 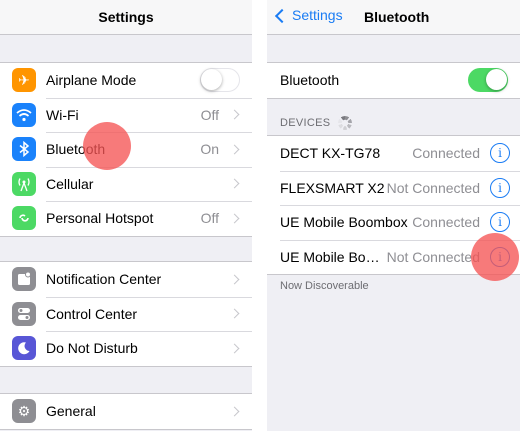 I want to click on control-center-icon, so click(x=24, y=313).